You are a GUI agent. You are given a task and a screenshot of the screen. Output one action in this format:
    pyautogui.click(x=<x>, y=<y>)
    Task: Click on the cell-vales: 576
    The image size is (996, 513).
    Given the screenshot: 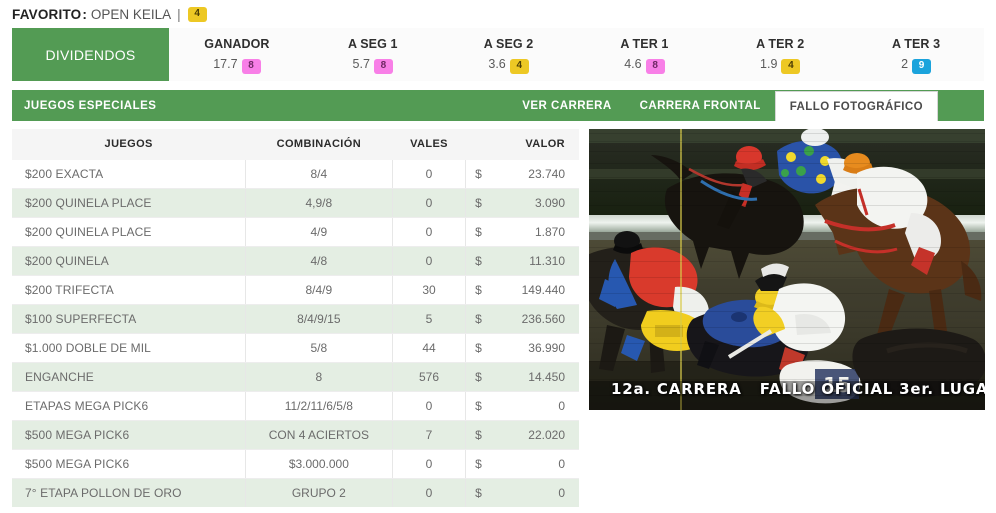 What is the action you would take?
    pyautogui.click(x=429, y=377)
    